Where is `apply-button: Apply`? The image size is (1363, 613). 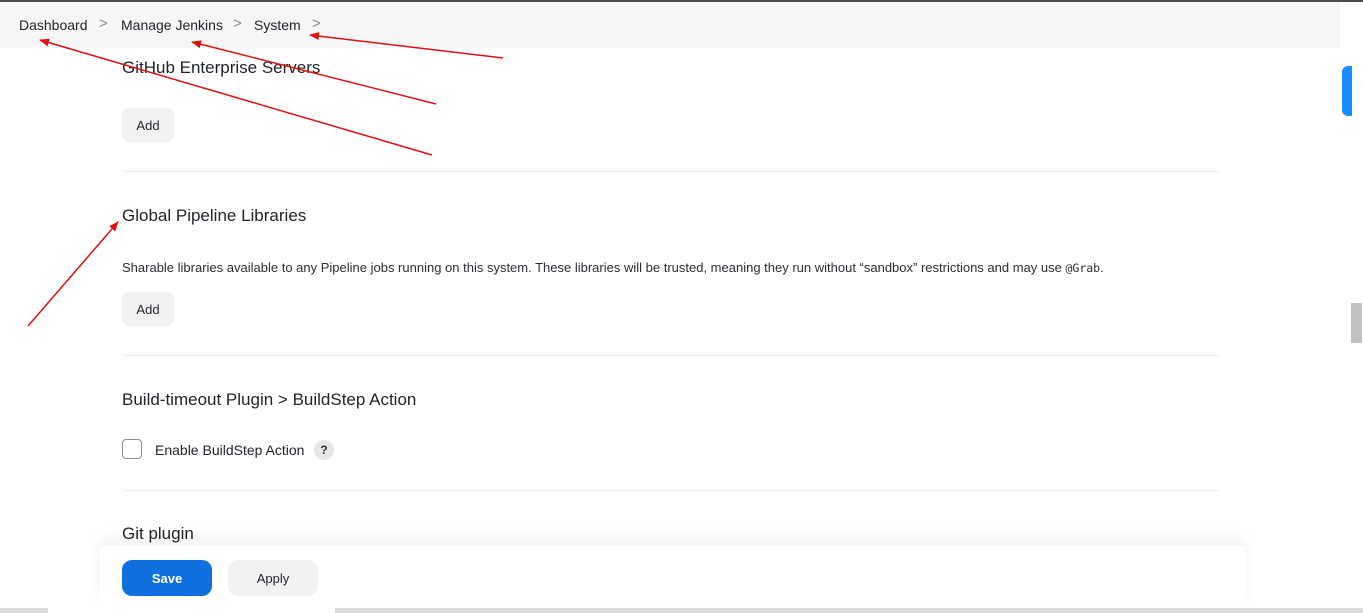 apply-button: Apply is located at coordinates (273, 578).